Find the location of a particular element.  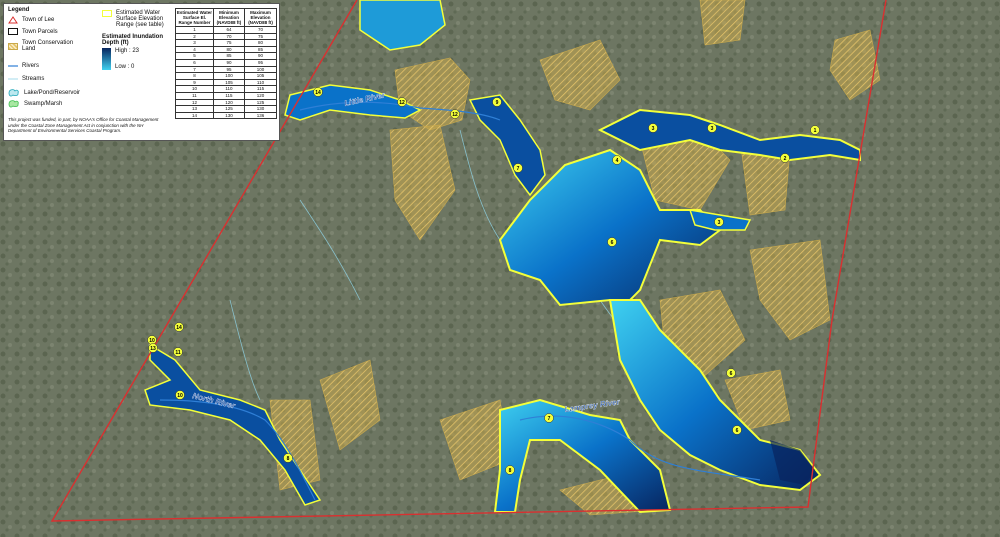

table-cell: 5 is located at coordinates (194, 56).